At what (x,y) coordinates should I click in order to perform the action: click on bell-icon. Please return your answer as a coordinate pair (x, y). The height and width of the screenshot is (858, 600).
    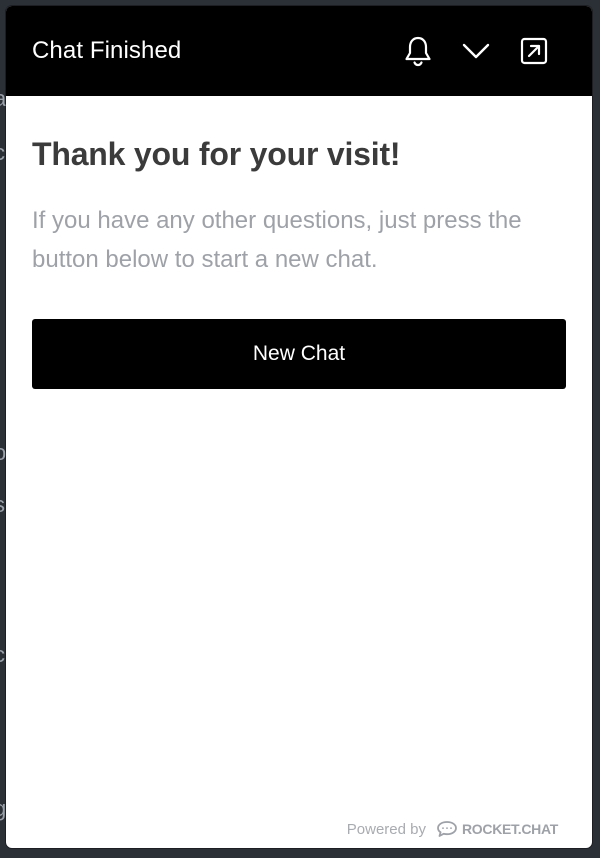
    Looking at the image, I should click on (418, 51).